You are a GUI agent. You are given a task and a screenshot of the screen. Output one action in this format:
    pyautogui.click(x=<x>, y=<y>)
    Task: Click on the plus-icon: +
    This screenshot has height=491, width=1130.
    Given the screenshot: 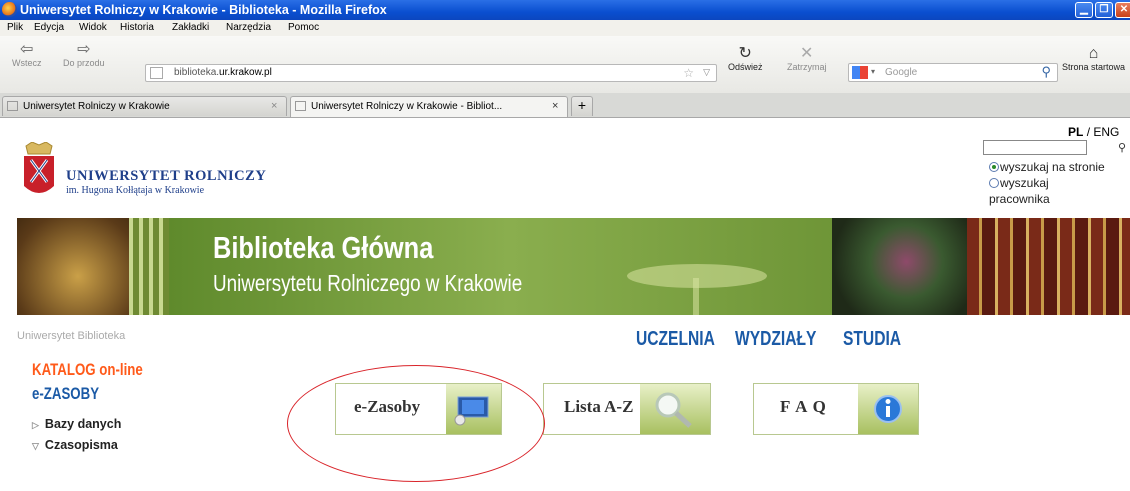 What is the action you would take?
    pyautogui.click(x=582, y=105)
    